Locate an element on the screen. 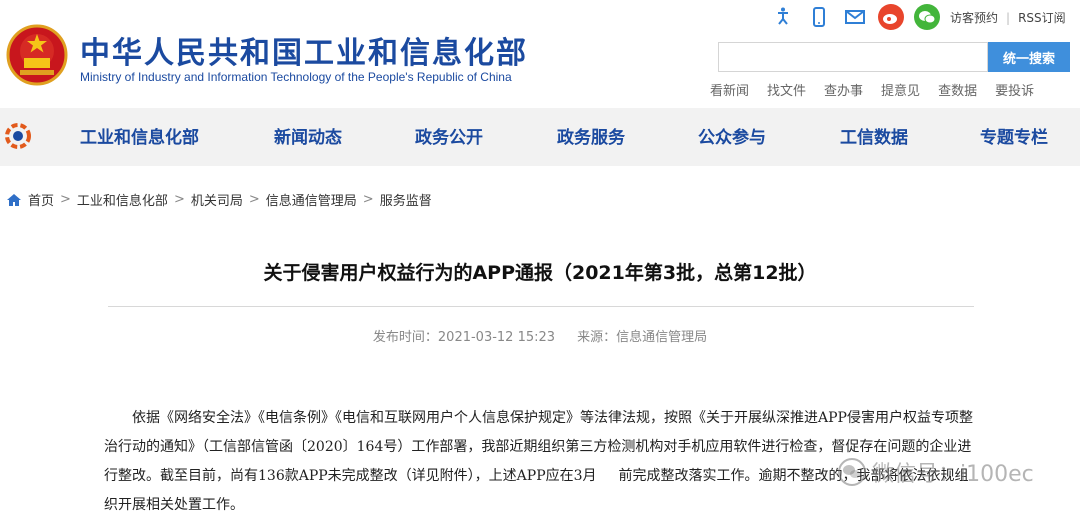  wechat-watermark-icon is located at coordinates (852, 472).